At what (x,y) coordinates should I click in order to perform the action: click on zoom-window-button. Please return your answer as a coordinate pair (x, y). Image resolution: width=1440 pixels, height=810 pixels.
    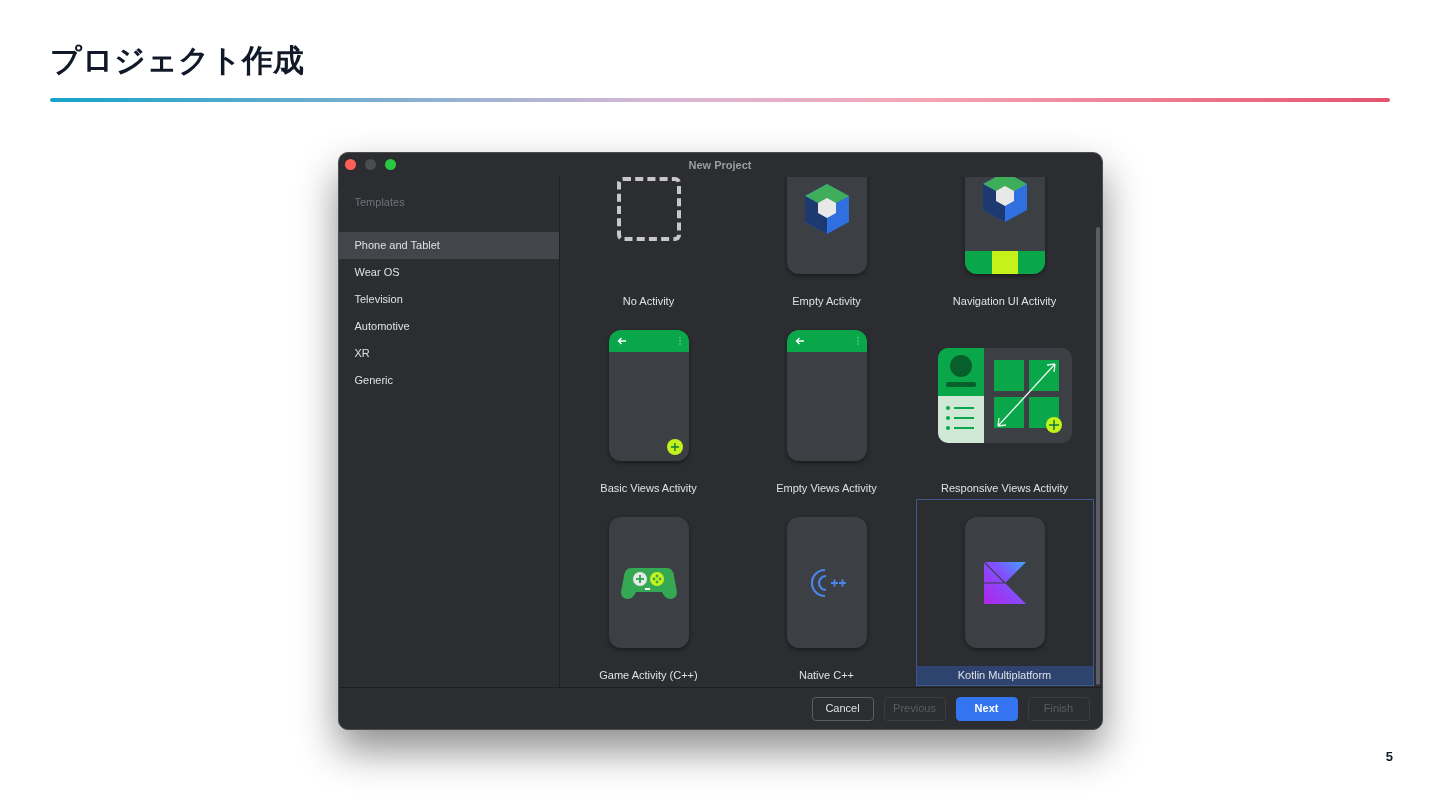
    Looking at the image, I should click on (390, 164).